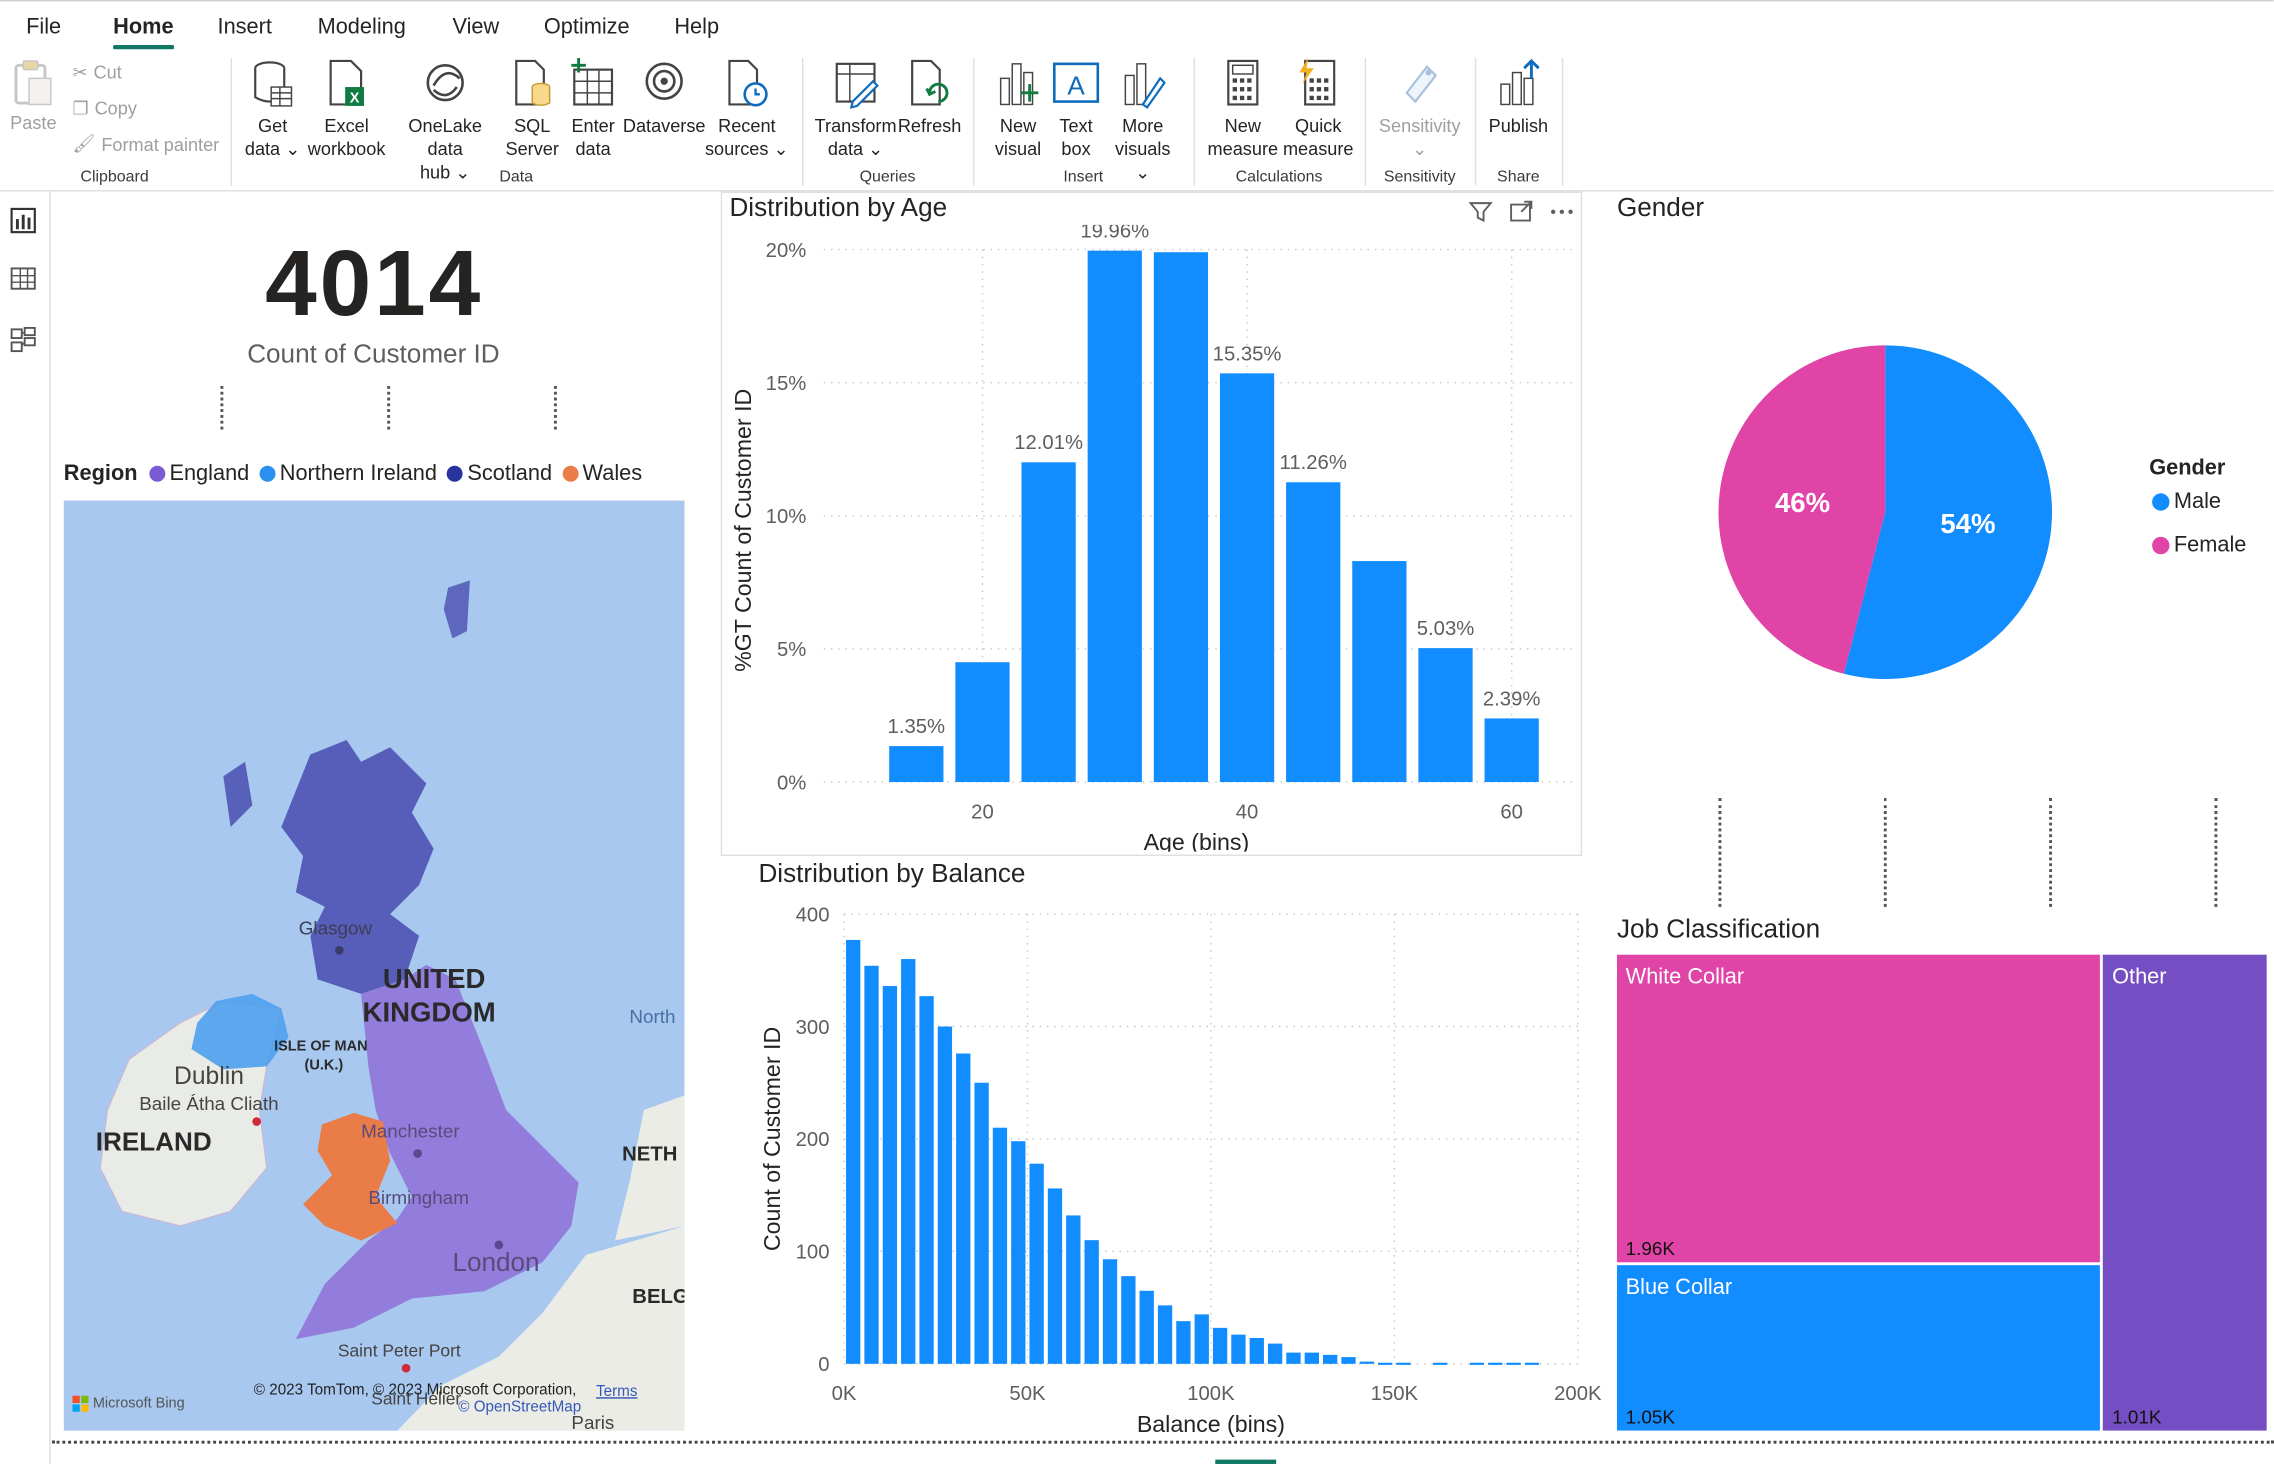  What do you see at coordinates (146, 144) in the screenshot?
I see `format-painter-button: 🖌 Format painter` at bounding box center [146, 144].